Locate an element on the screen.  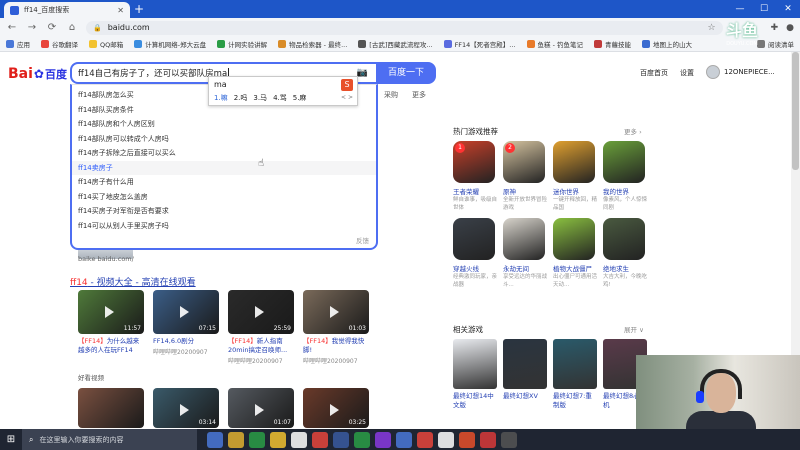
bookmark-star-icon: ☆ is located at coordinates (712, 28).